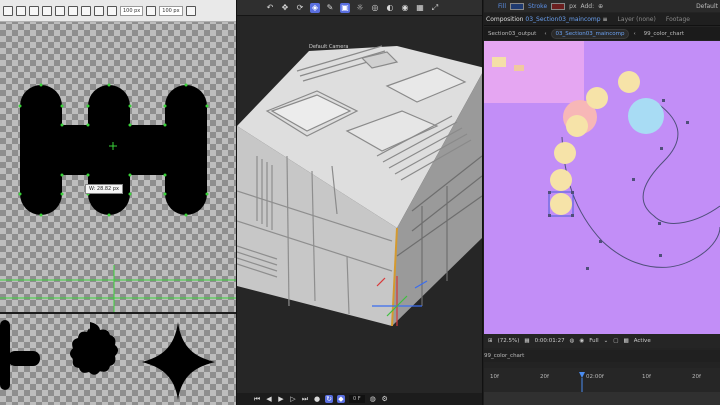 Image resolution: width=720 pixels, height=405 pixels. I want to click on breadcrumb-item-active: 03_Section03_maincomp, so click(590, 33).